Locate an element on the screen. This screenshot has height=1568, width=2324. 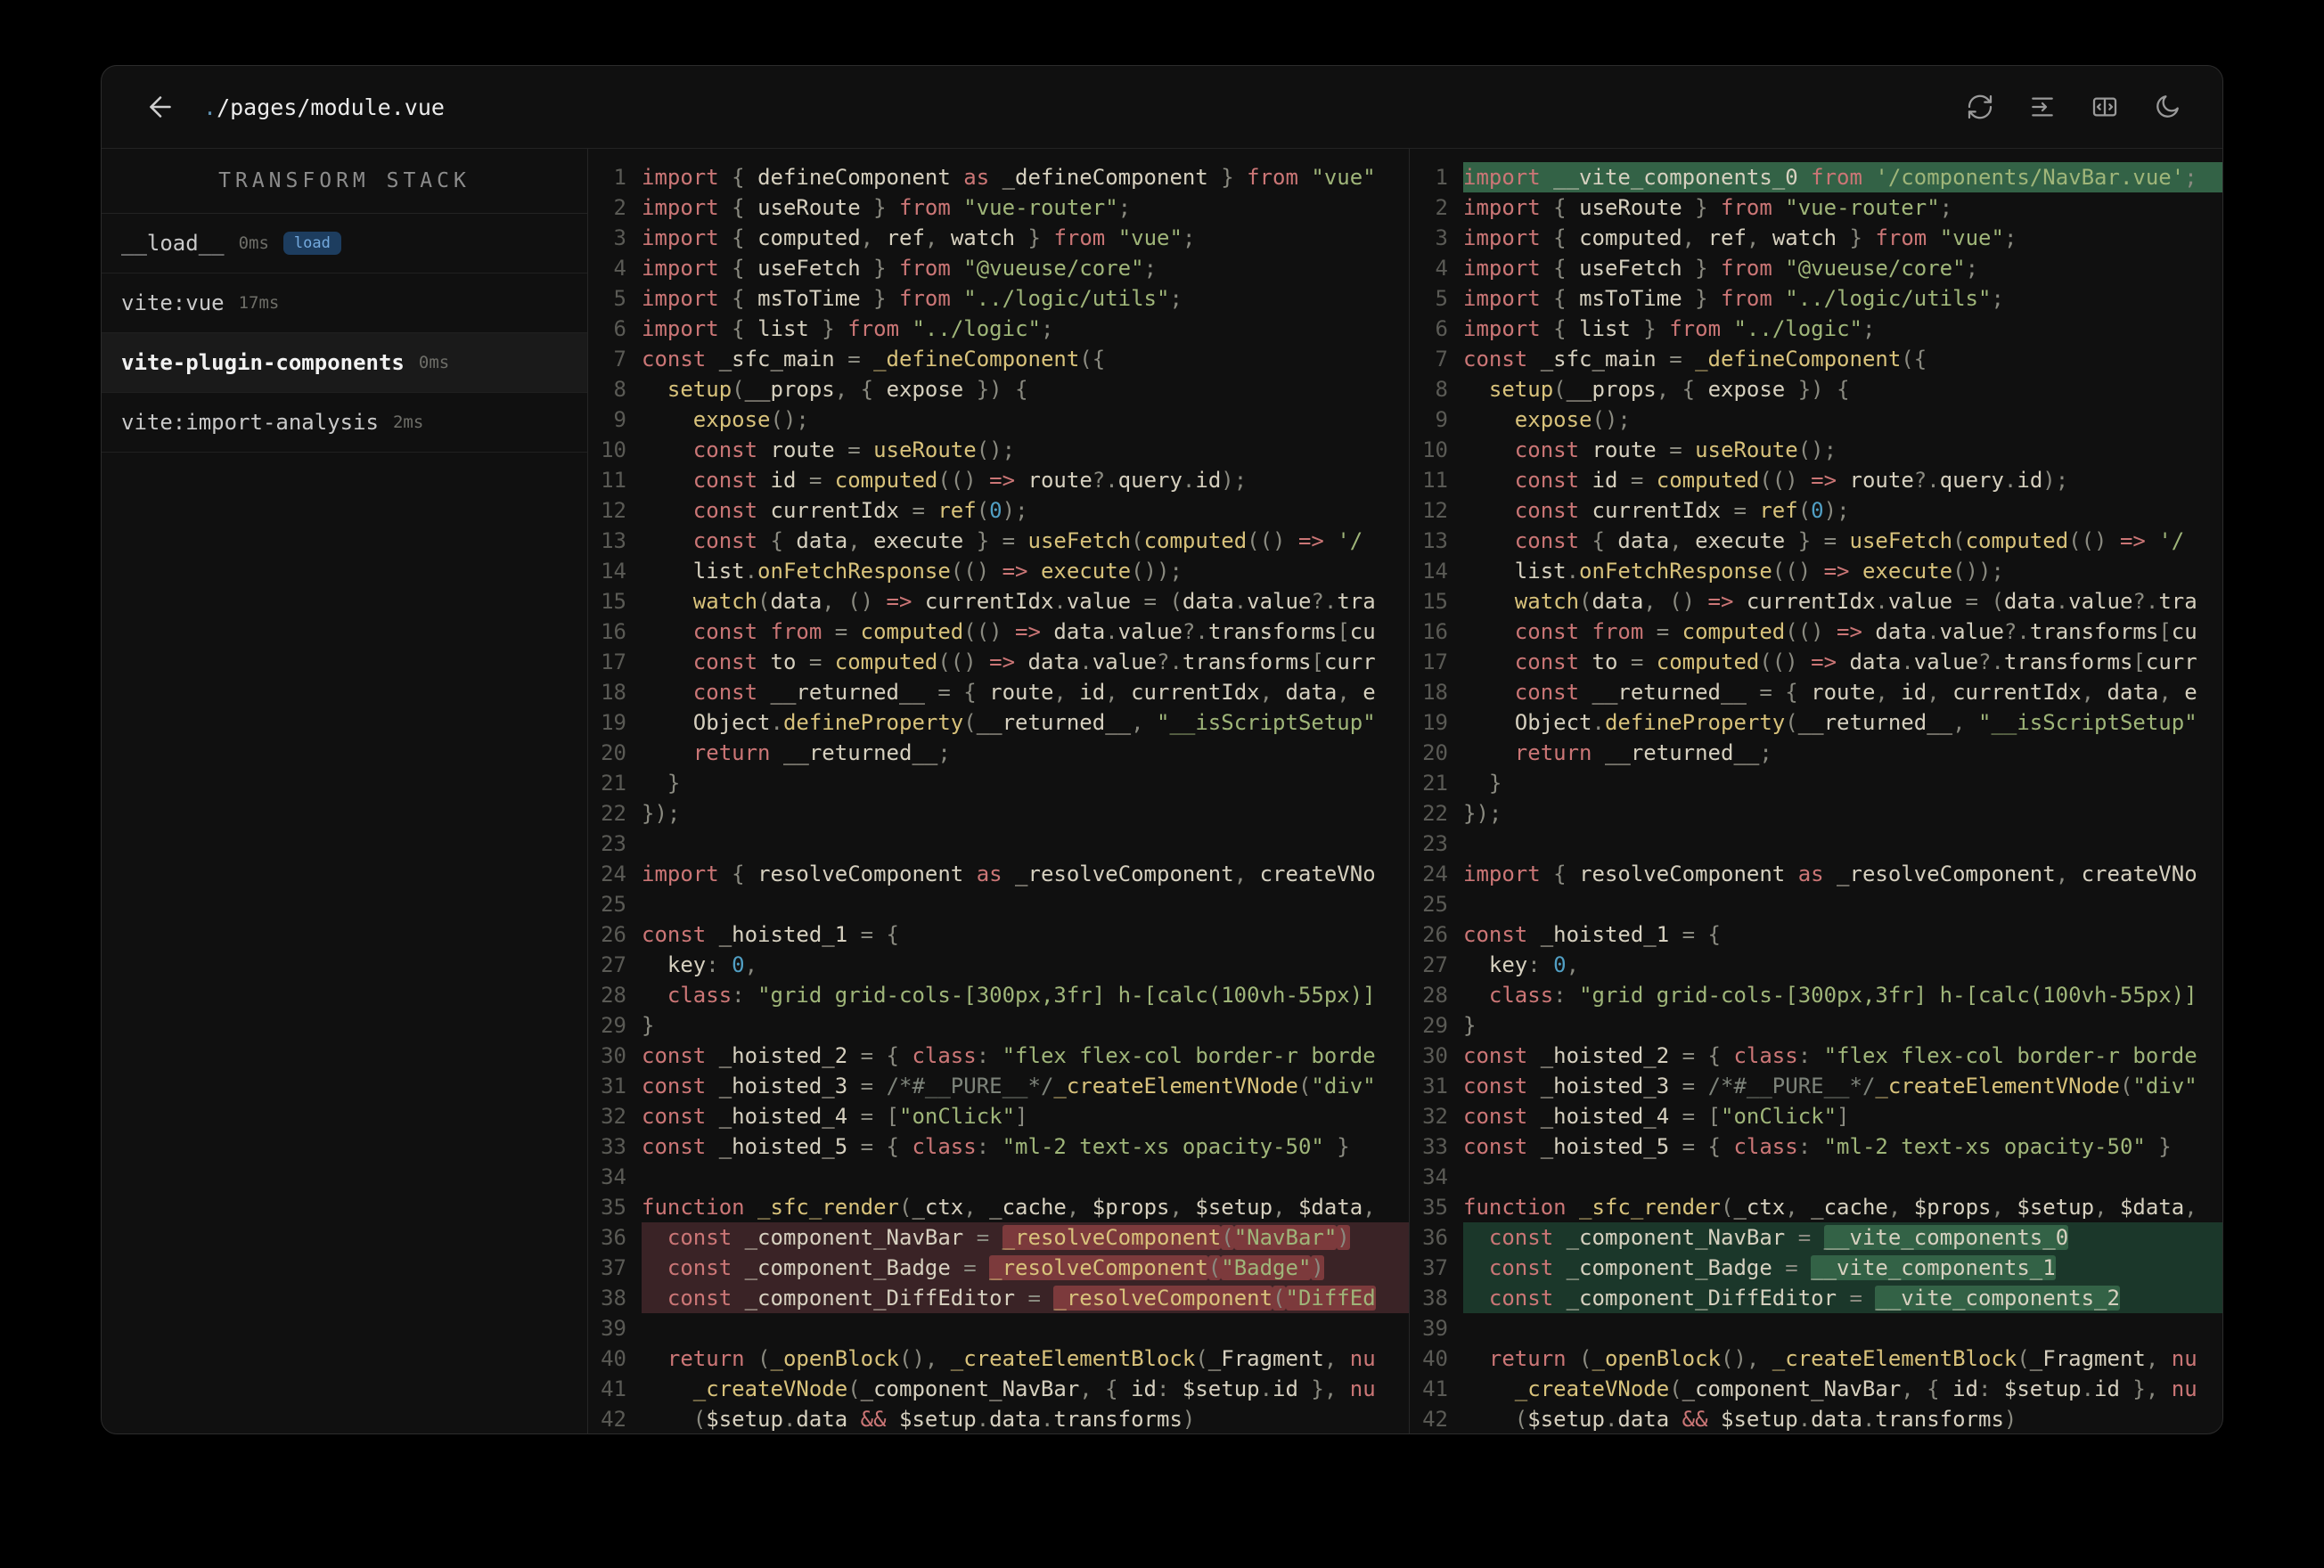
code-text: import { useFetch } from "@vueuse/core"; is located at coordinates (900, 268).